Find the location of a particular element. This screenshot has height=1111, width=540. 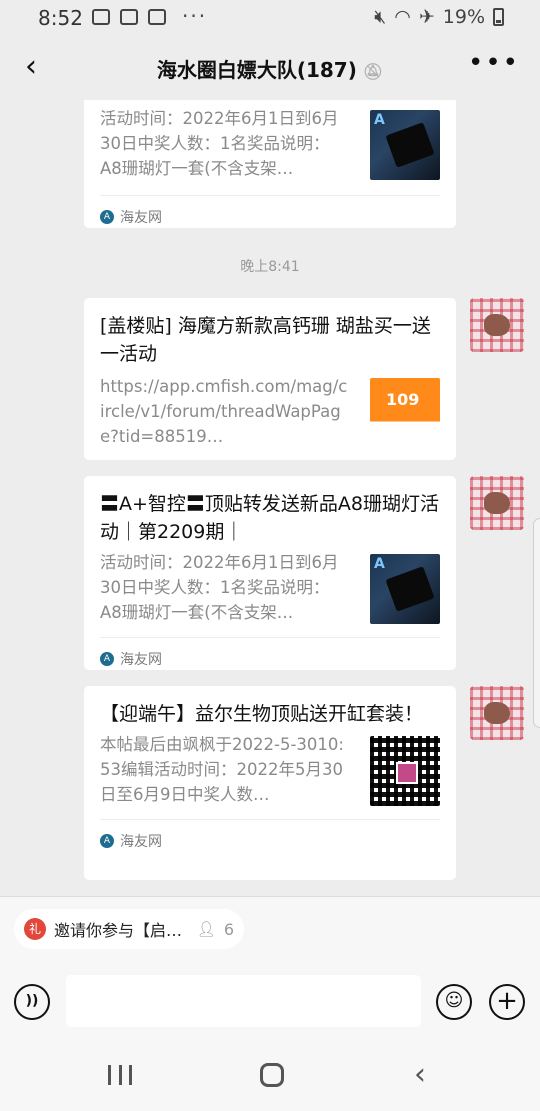

chat-title: 海水圈白嫖大队(187) 🔕︎ is located at coordinates (270, 68).